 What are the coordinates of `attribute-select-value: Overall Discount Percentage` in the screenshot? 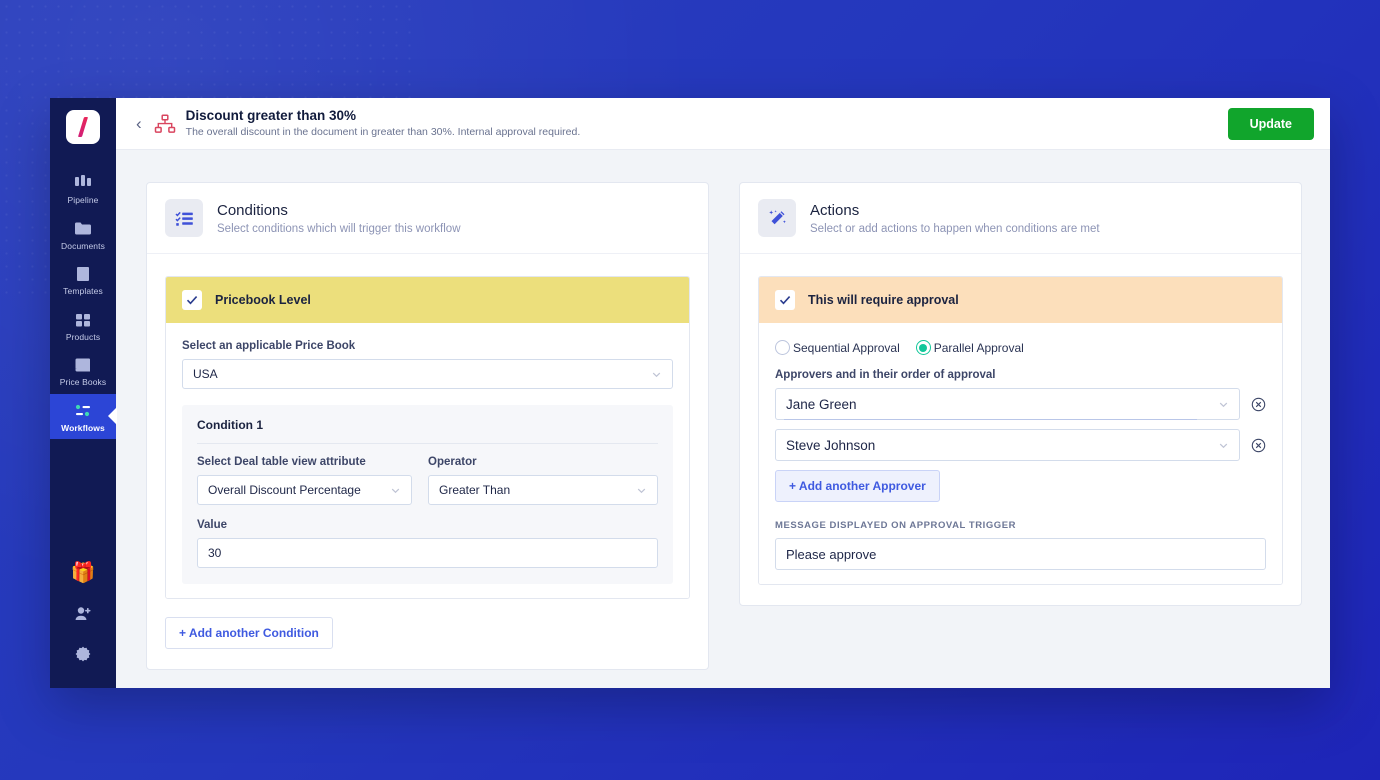 It's located at (284, 490).